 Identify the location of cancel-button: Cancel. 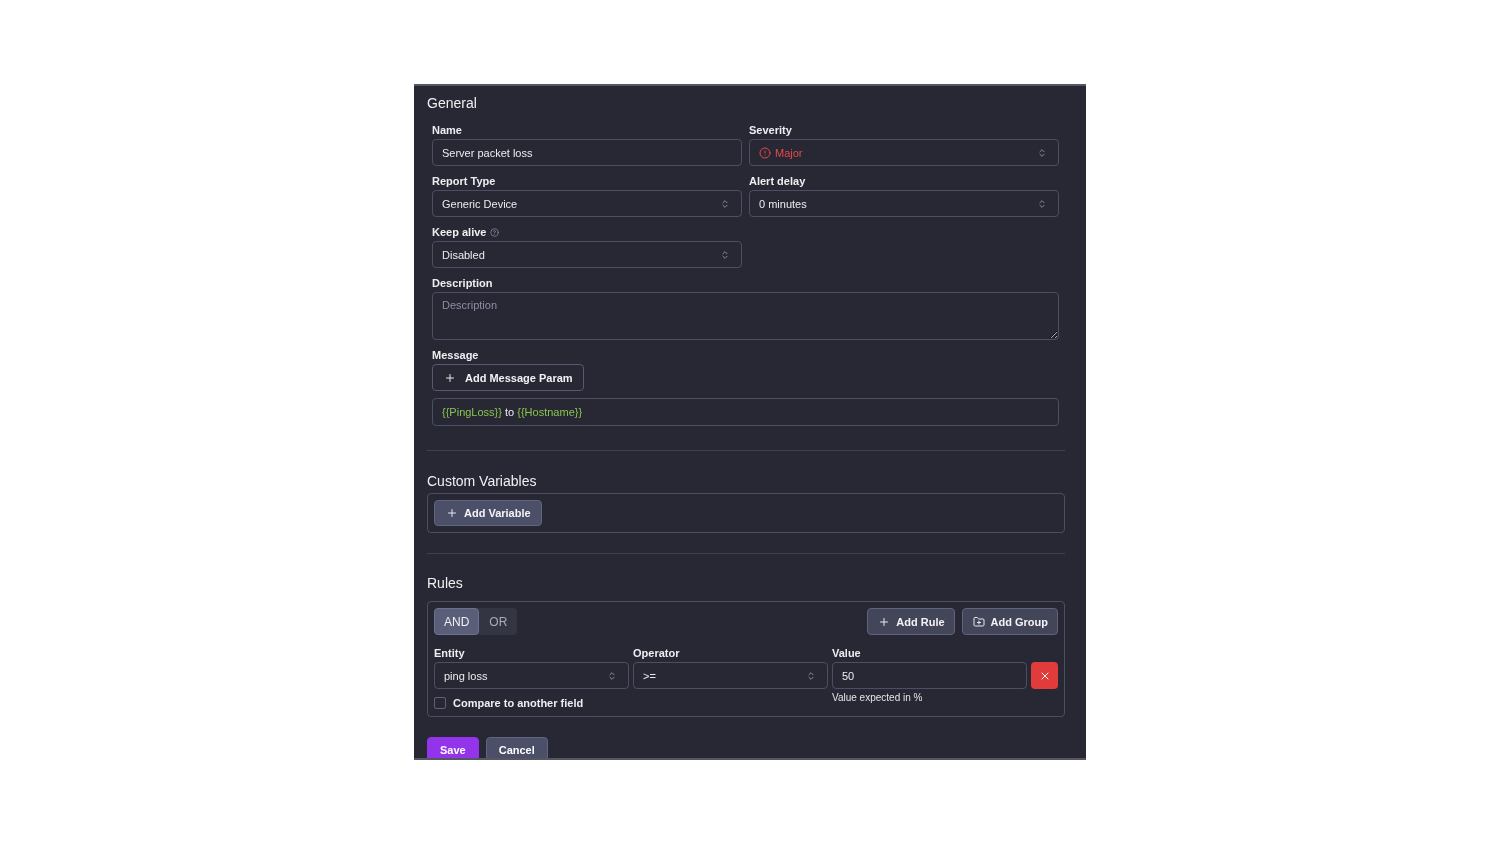
(516, 747).